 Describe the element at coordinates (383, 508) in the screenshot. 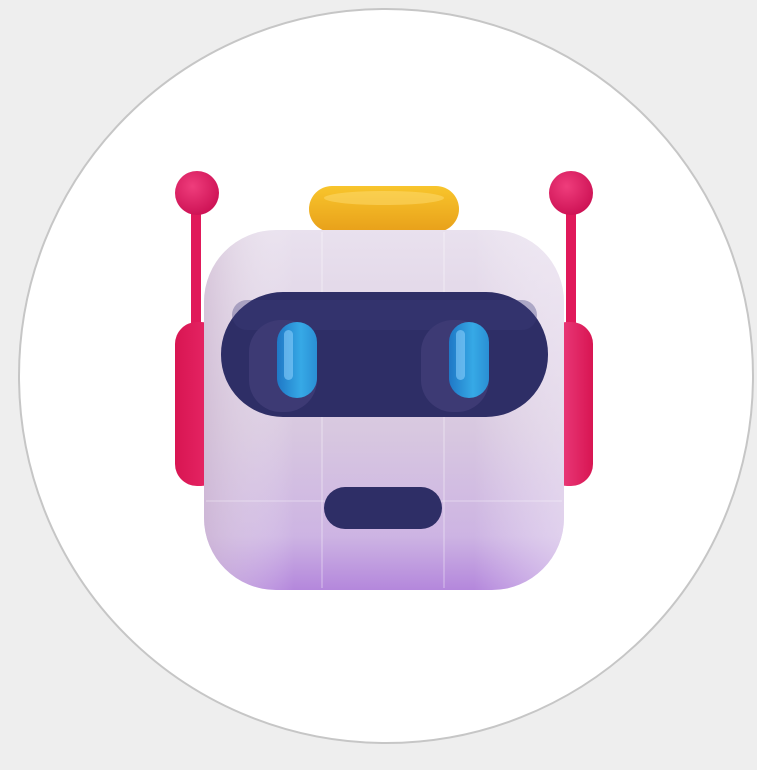

I see `robot-mouth` at that location.